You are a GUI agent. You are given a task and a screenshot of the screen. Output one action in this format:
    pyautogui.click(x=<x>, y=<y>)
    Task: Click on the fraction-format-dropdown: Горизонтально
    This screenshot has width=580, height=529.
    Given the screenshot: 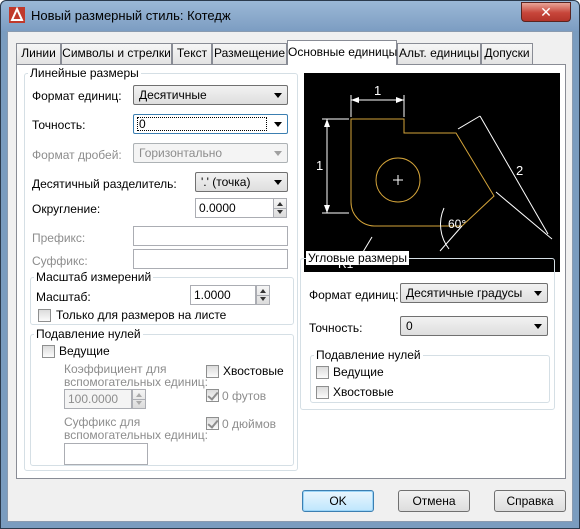 What is the action you would take?
    pyautogui.click(x=210, y=153)
    